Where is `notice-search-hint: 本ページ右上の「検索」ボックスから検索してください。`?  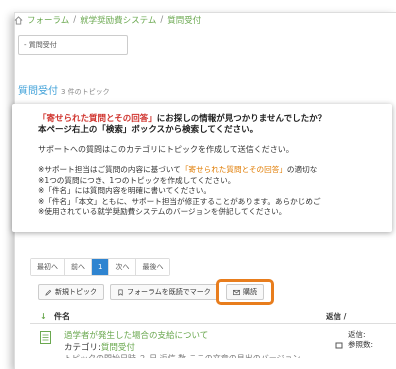 notice-search-hint: 本ページ右上の「検索」ボックスから検索してください。 is located at coordinates (148, 130).